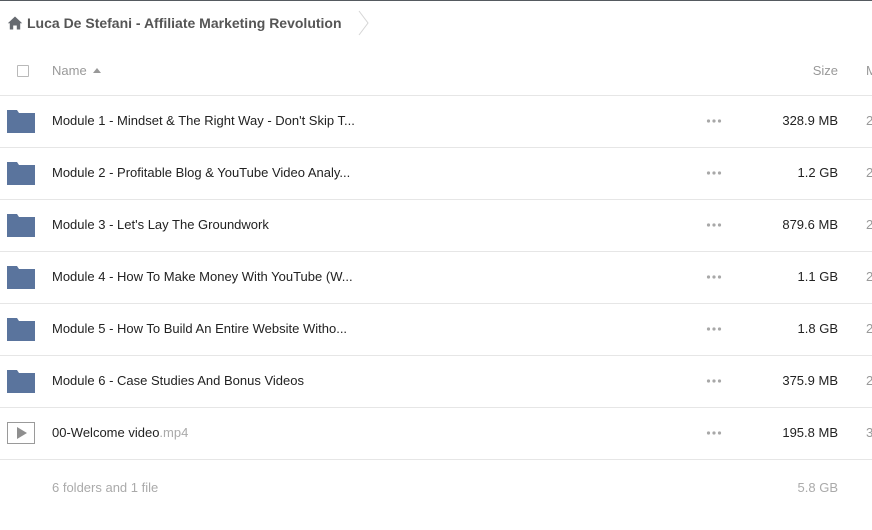  Describe the element at coordinates (825, 70) in the screenshot. I see `size-column-header: Size` at that location.